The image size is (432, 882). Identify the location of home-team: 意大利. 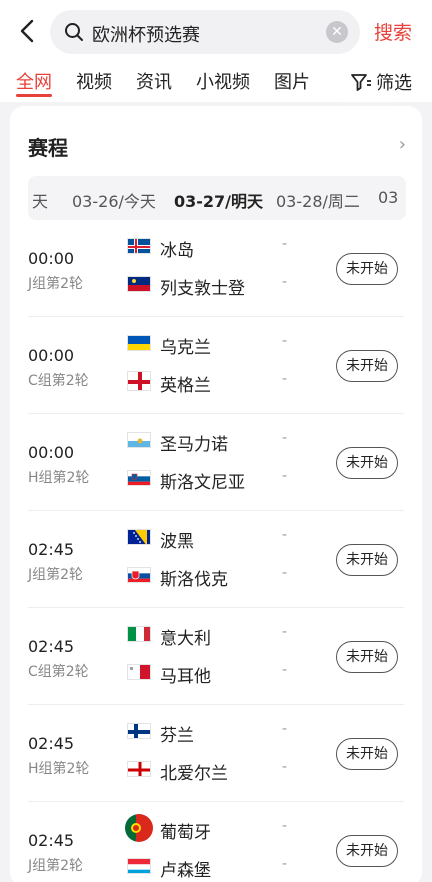
(185, 639).